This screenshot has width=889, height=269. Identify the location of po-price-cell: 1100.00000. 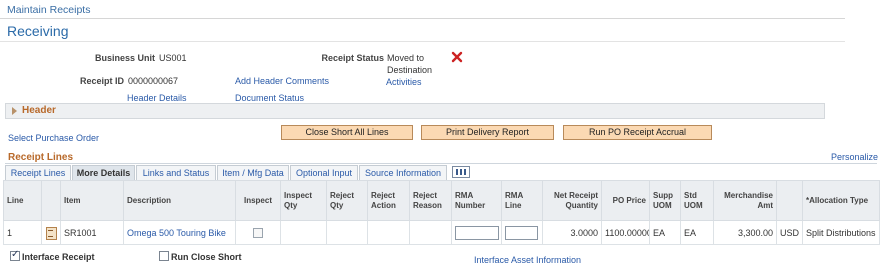
(625, 232).